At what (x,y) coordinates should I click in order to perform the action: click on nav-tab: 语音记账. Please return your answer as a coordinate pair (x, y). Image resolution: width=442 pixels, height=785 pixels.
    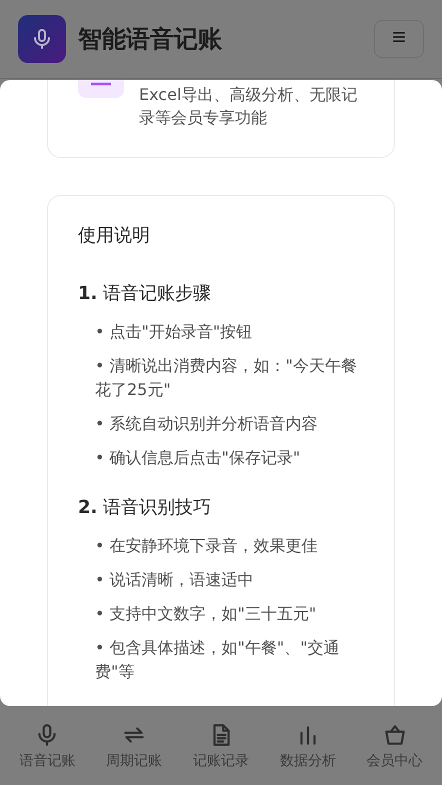
    Looking at the image, I should click on (47, 746).